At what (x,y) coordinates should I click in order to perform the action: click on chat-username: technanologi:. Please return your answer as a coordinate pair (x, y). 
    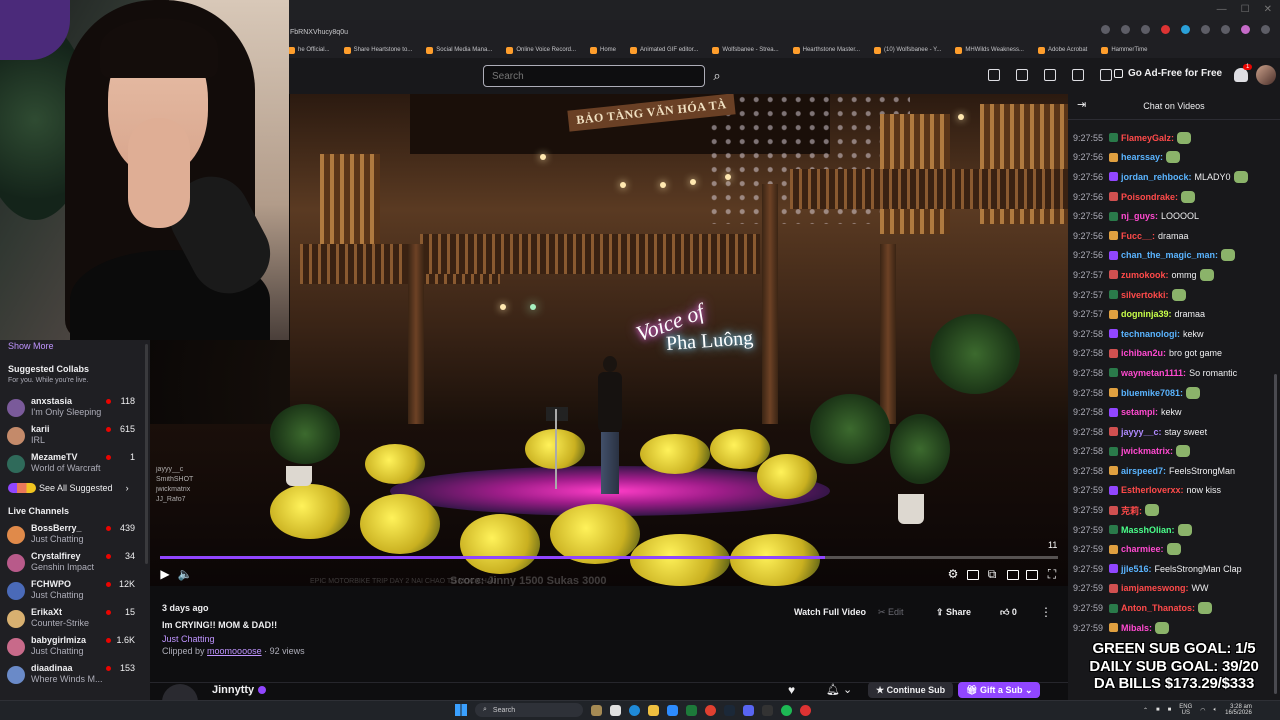
    Looking at the image, I should click on (1150, 334).